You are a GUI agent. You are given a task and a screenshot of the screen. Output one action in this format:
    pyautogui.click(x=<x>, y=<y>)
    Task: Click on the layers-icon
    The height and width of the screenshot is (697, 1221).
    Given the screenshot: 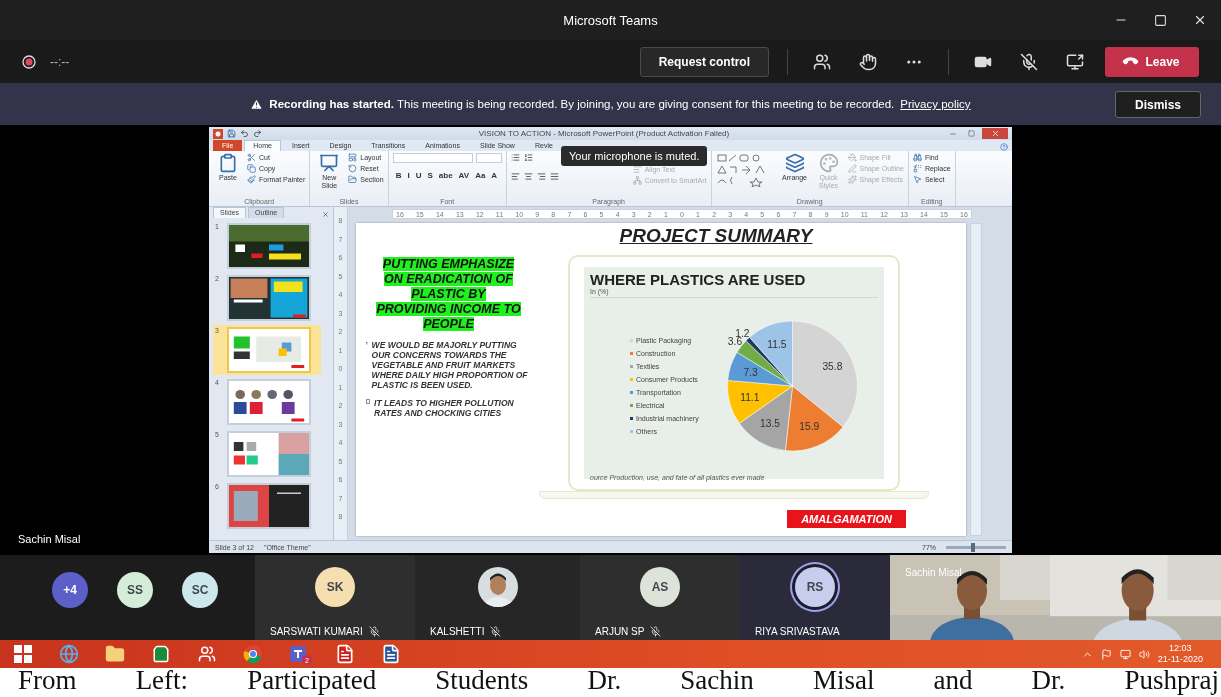 What is the action you would take?
    pyautogui.click(x=794, y=163)
    